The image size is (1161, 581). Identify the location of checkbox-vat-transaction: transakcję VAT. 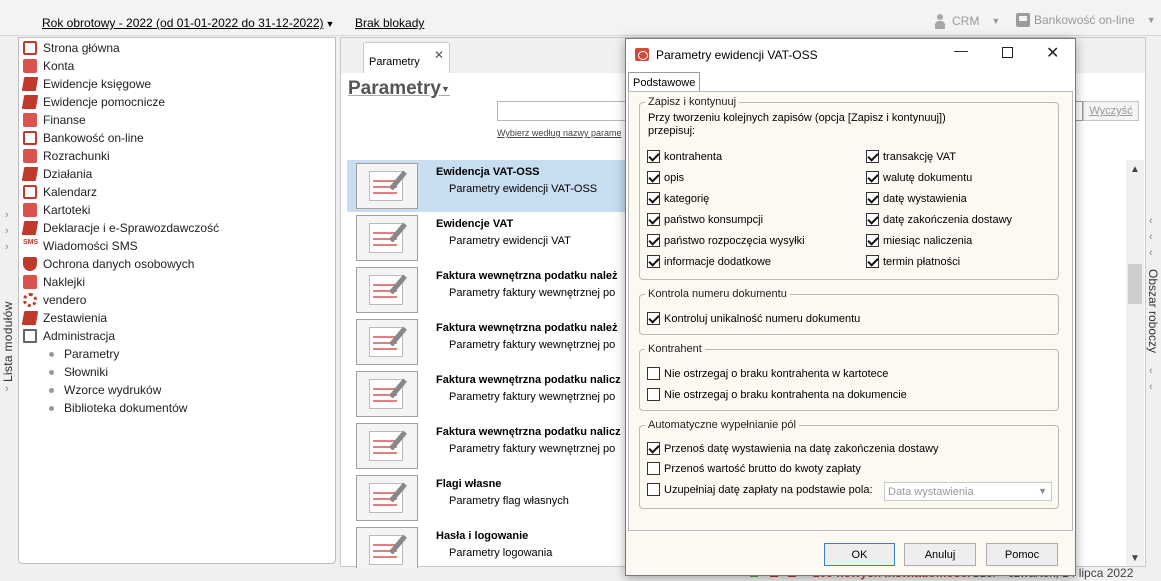
(911, 156).